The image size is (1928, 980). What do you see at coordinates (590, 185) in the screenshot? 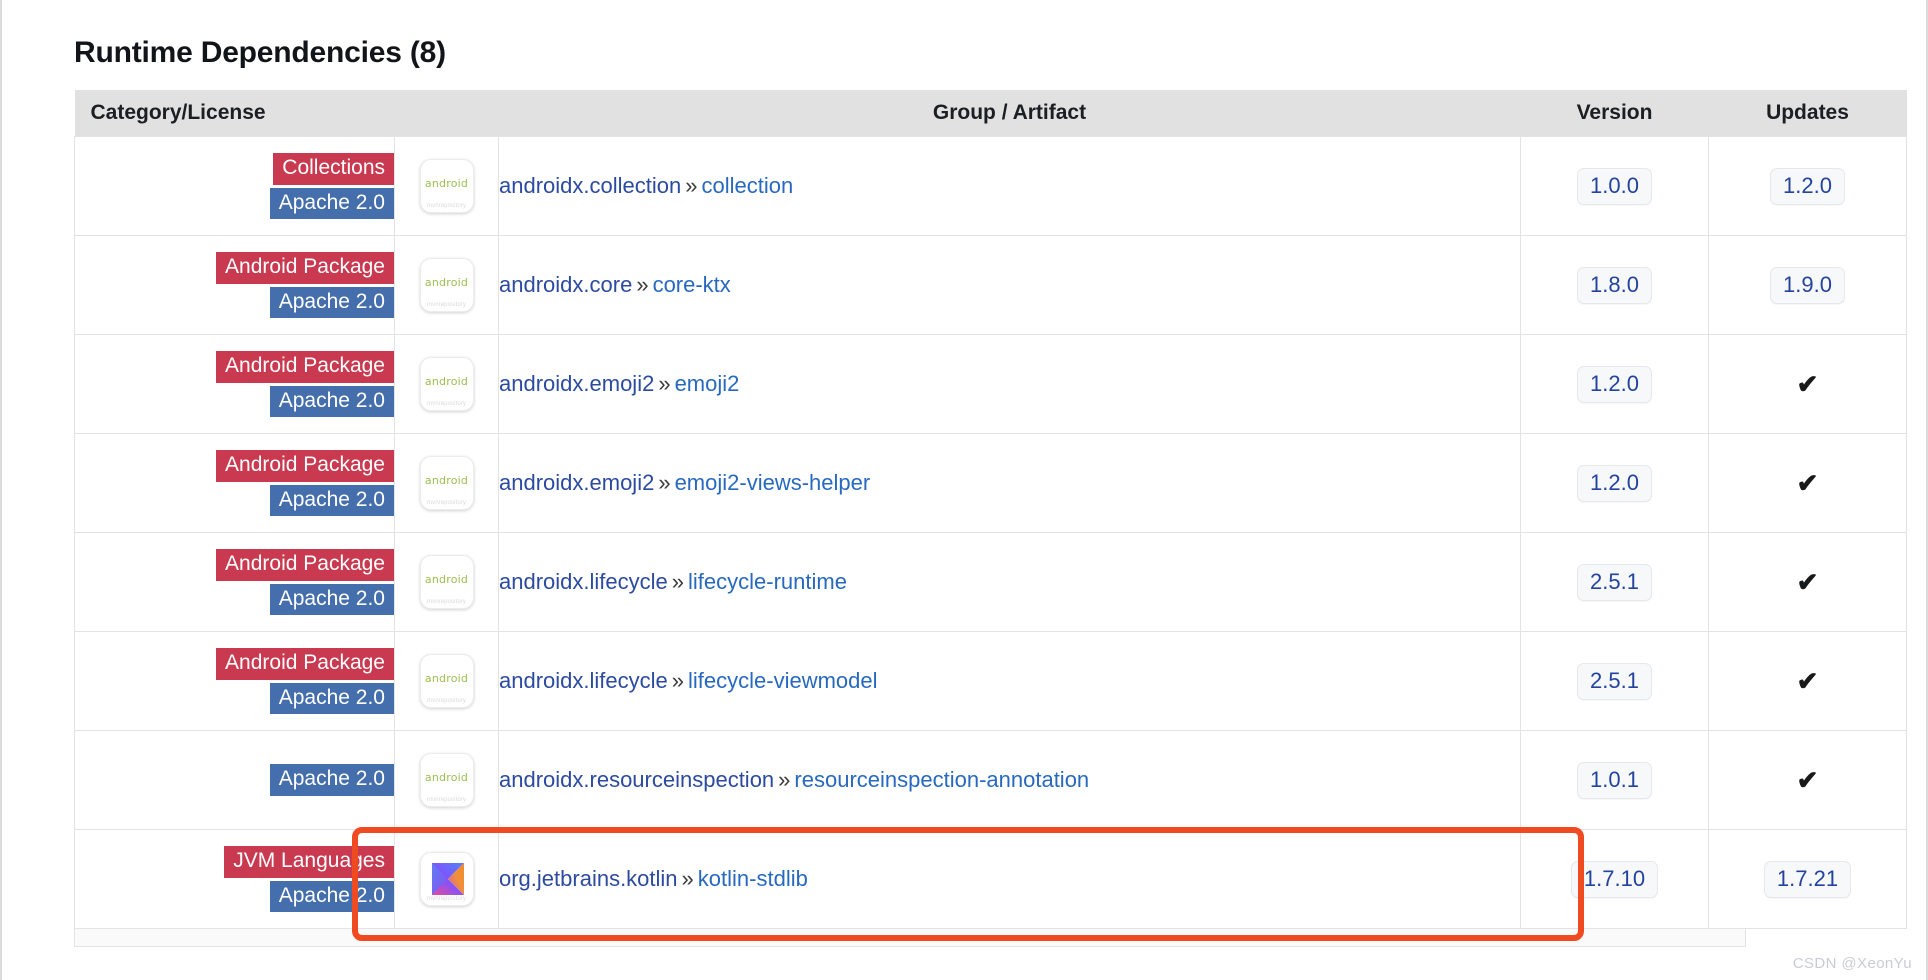
I see `group-link: androidx.collection` at bounding box center [590, 185].